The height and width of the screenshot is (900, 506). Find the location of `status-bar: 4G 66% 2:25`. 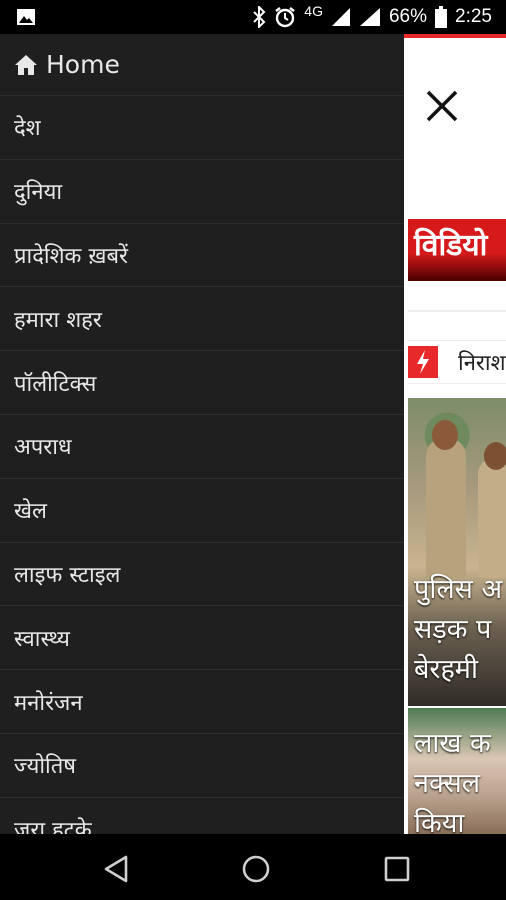

status-bar: 4G 66% 2:25 is located at coordinates (253, 17).